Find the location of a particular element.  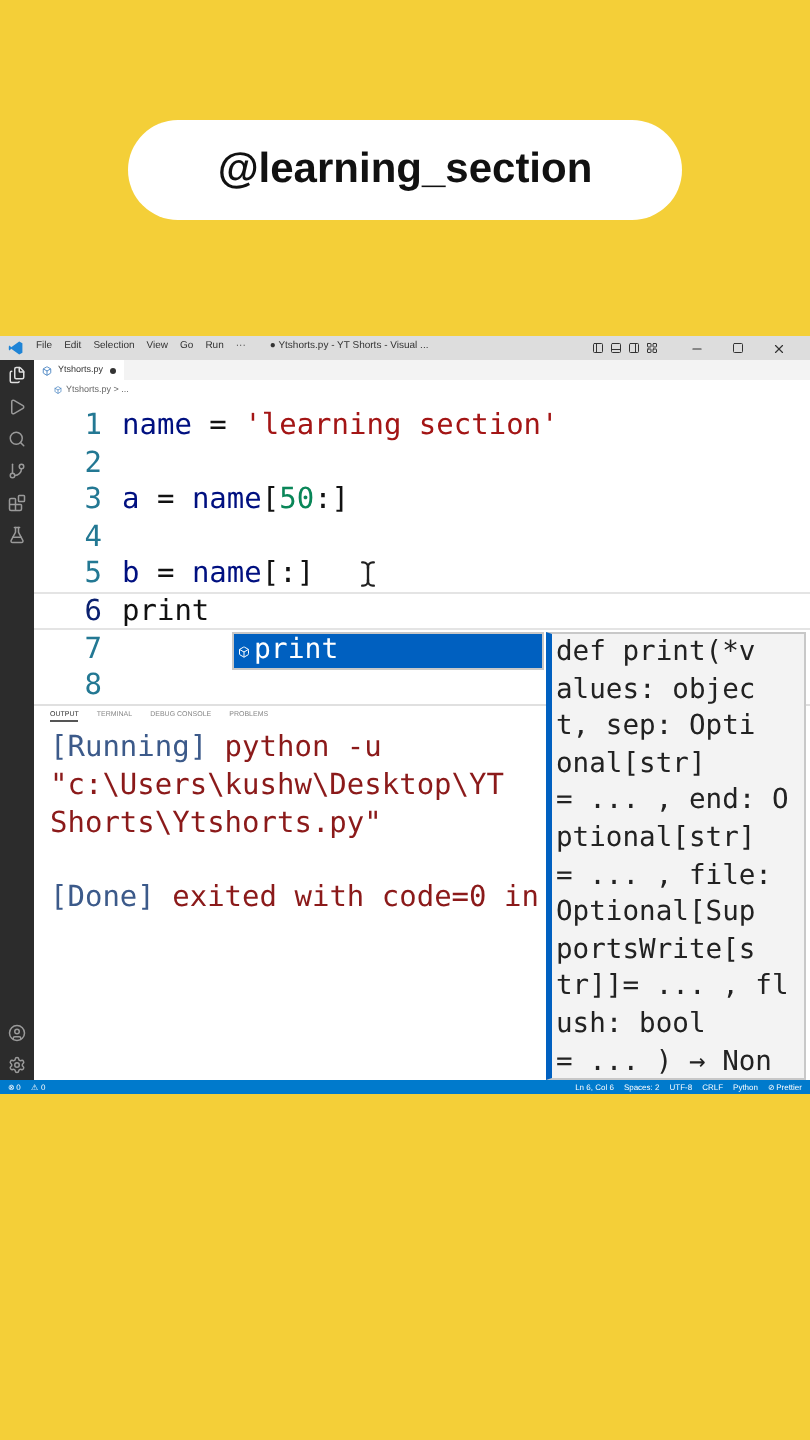

panel-left-icon is located at coordinates (598, 348).